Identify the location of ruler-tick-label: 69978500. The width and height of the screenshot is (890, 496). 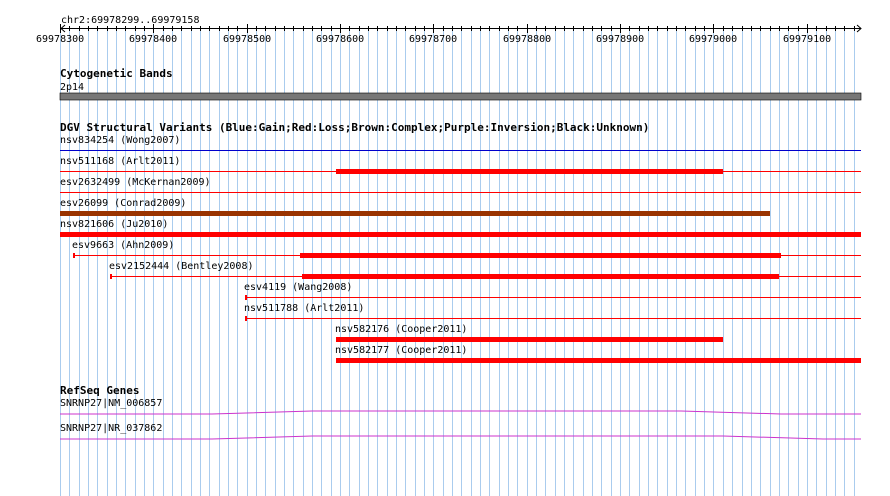
(247, 39).